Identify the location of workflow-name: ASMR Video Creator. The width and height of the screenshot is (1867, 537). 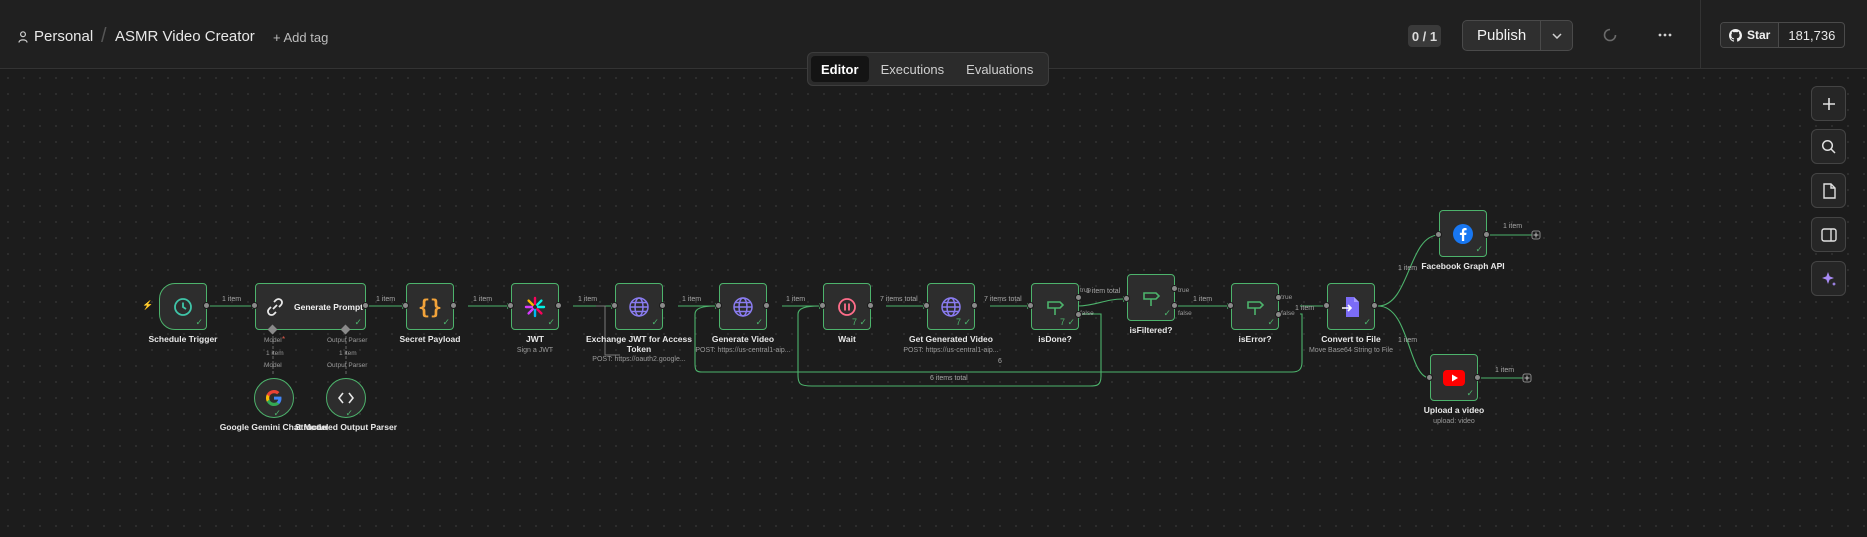
(185, 36).